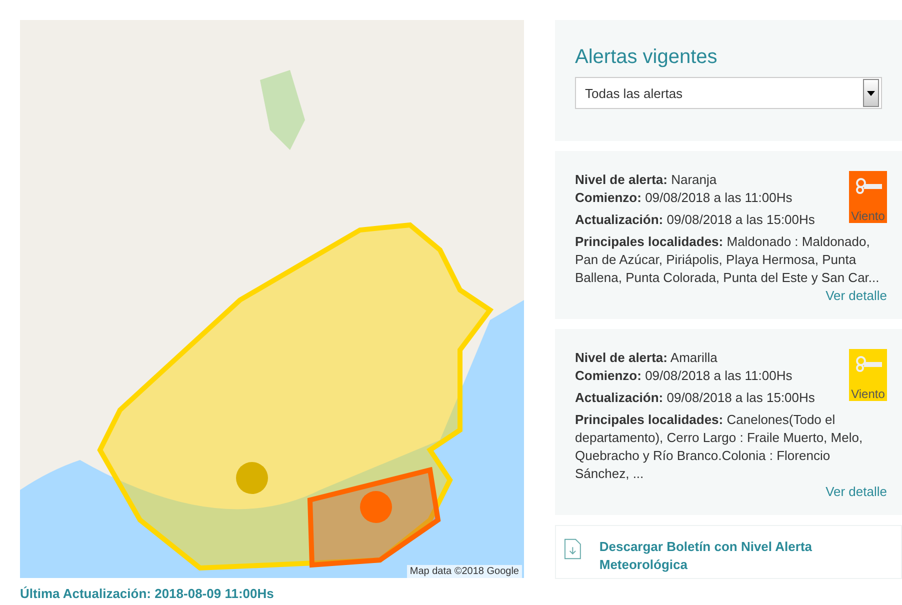 The height and width of the screenshot is (605, 902). Describe the element at coordinates (746, 556) in the screenshot. I see `download-bulletin-link: Descargar Boletín con Nivel Alerta Meteorológica` at that location.